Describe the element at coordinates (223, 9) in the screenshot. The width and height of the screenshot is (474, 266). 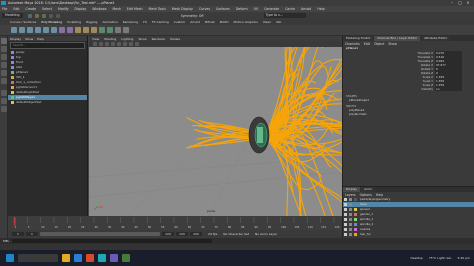
I see `menu-surfaces: Surfaces` at that location.